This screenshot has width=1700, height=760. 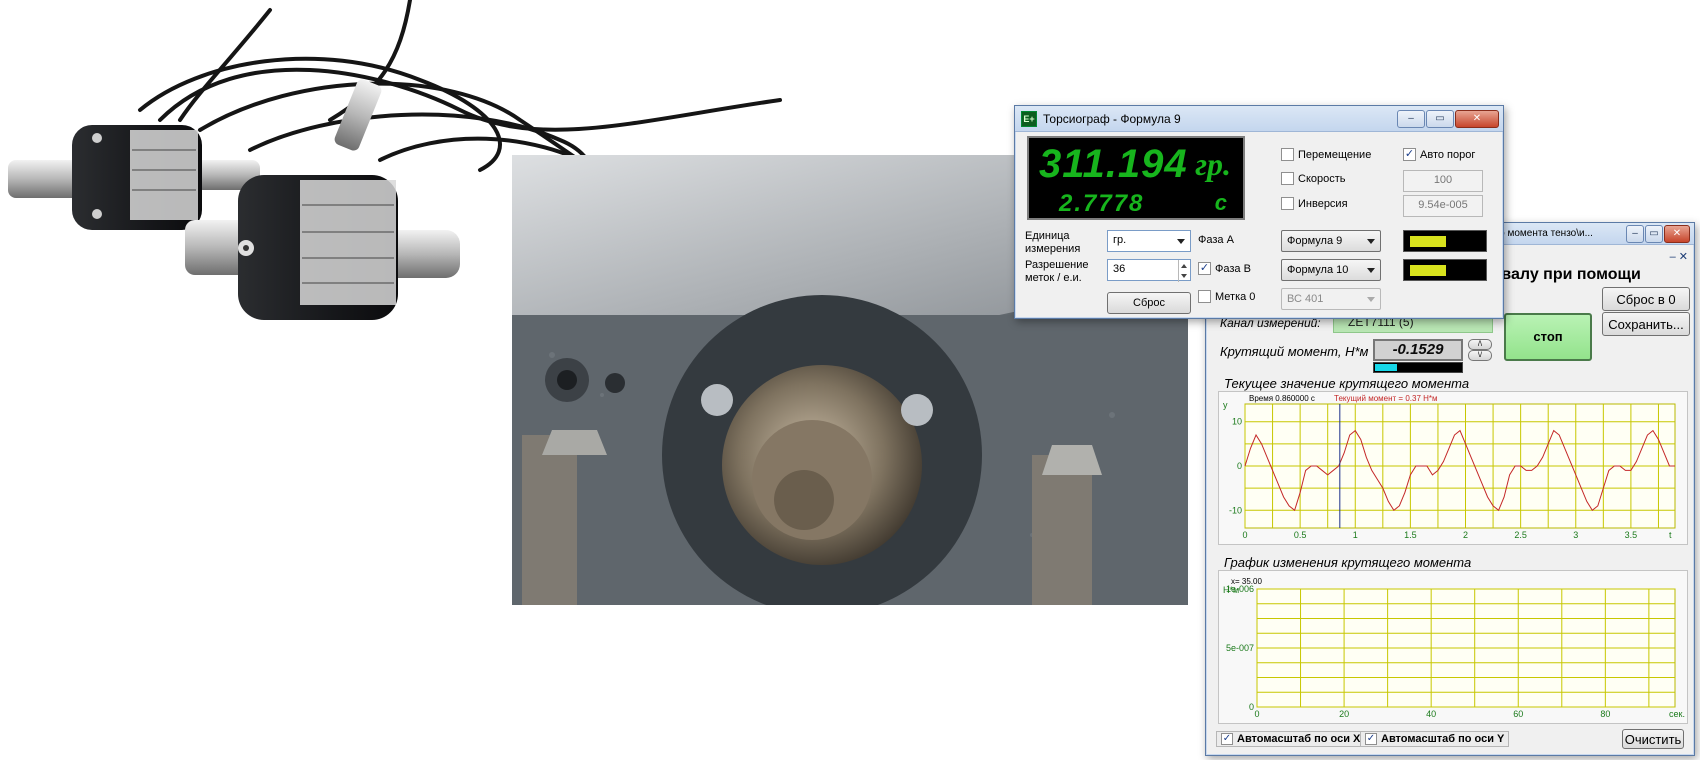 I want to click on x-tick-label: 60, so click(x=1518, y=714).